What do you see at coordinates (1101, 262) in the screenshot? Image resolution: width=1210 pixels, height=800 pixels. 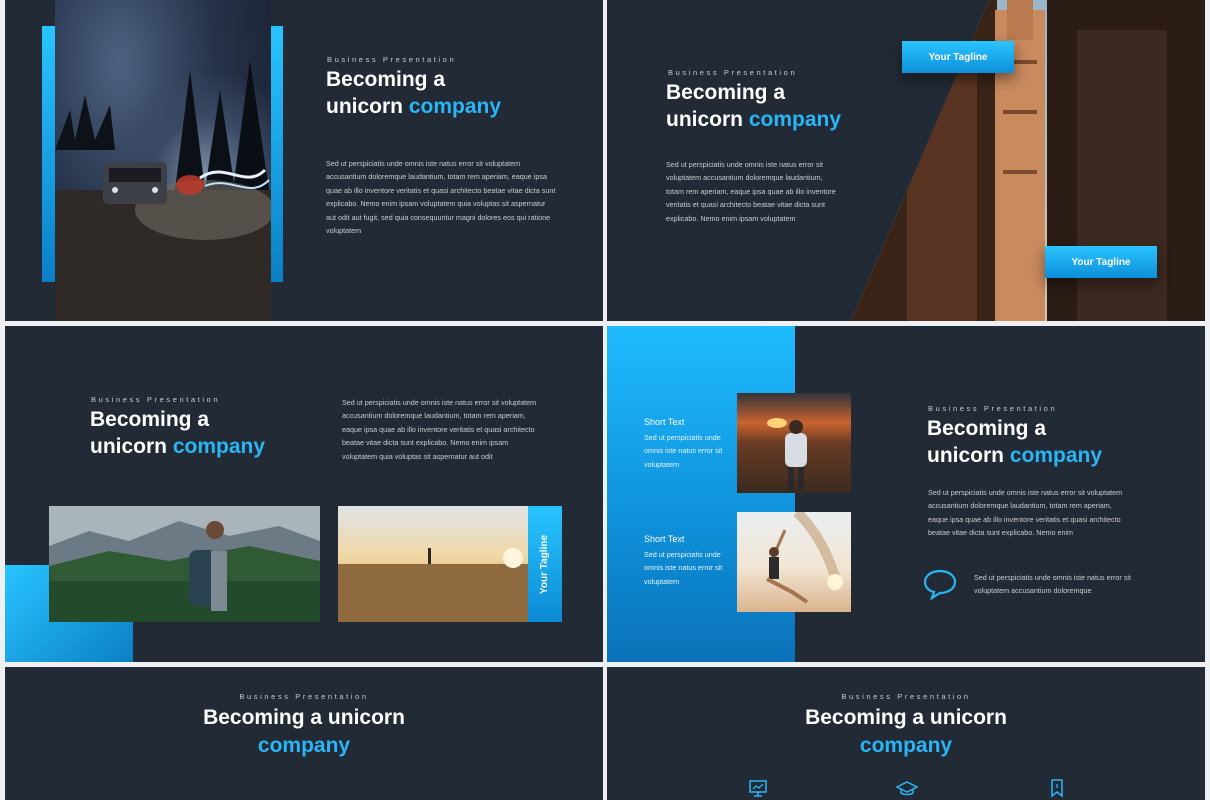 I see `tagline-button-bottom: Your Tagline` at bounding box center [1101, 262].